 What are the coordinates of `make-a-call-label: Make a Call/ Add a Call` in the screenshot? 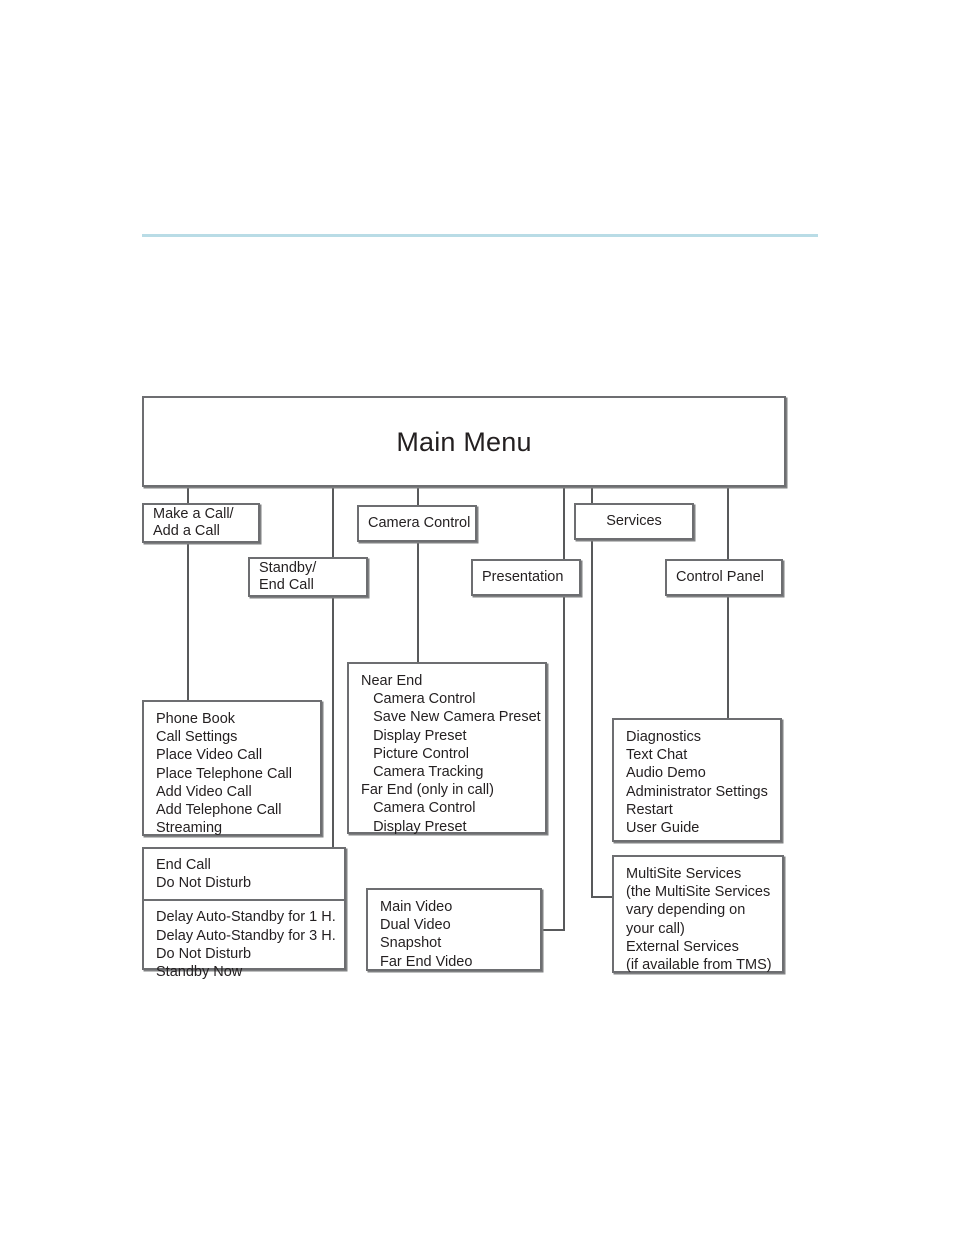 It's located at (193, 522).